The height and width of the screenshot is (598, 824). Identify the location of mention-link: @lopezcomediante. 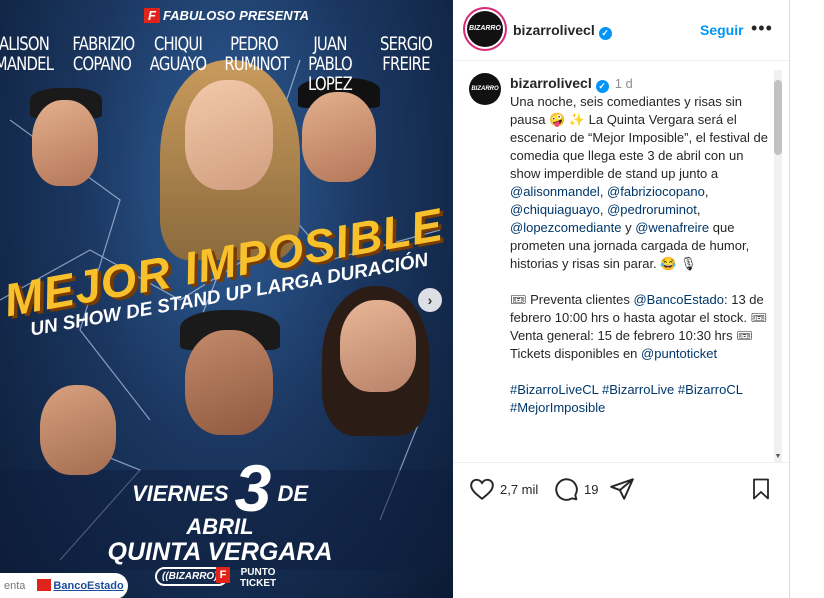
(565, 227).